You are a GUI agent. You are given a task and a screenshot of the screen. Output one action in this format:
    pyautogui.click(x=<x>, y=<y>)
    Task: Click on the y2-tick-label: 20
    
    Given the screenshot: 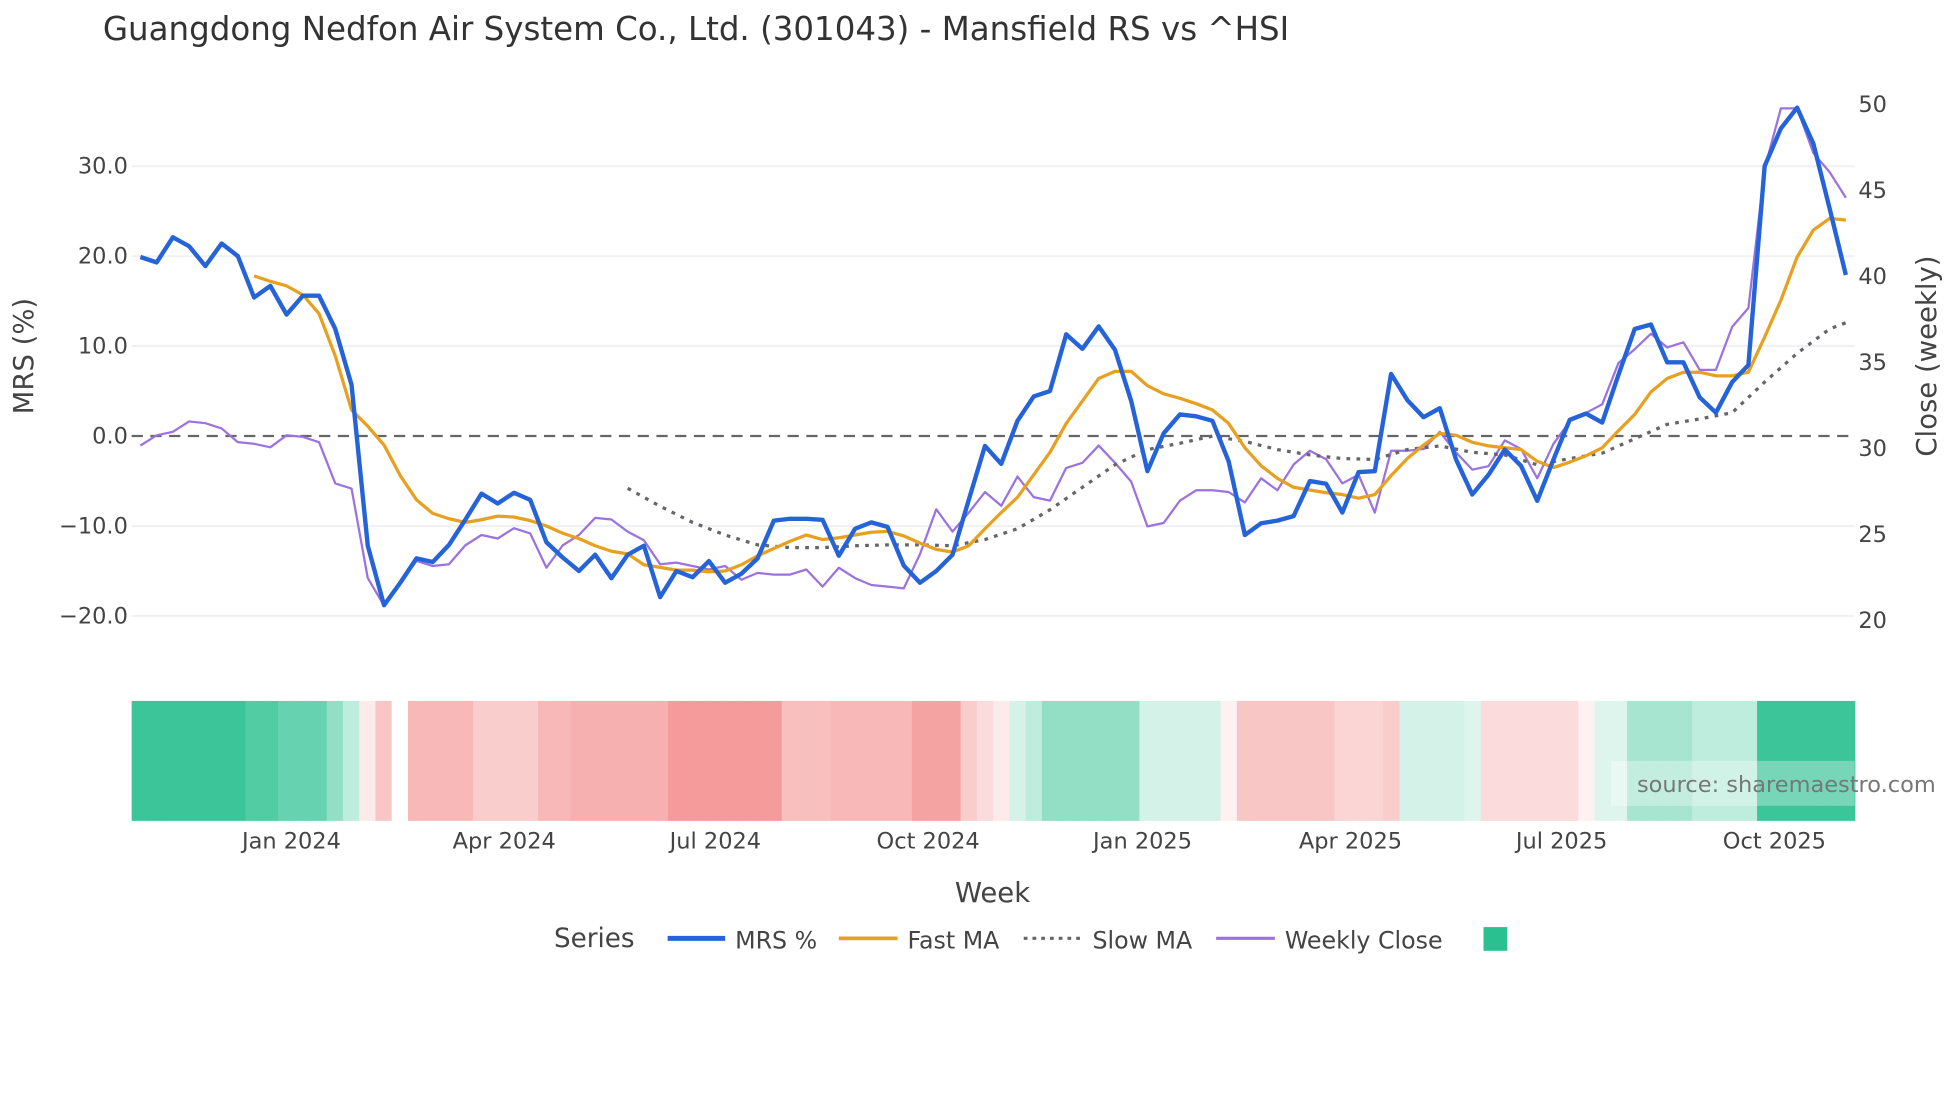 What is the action you would take?
    pyautogui.click(x=1872, y=621)
    